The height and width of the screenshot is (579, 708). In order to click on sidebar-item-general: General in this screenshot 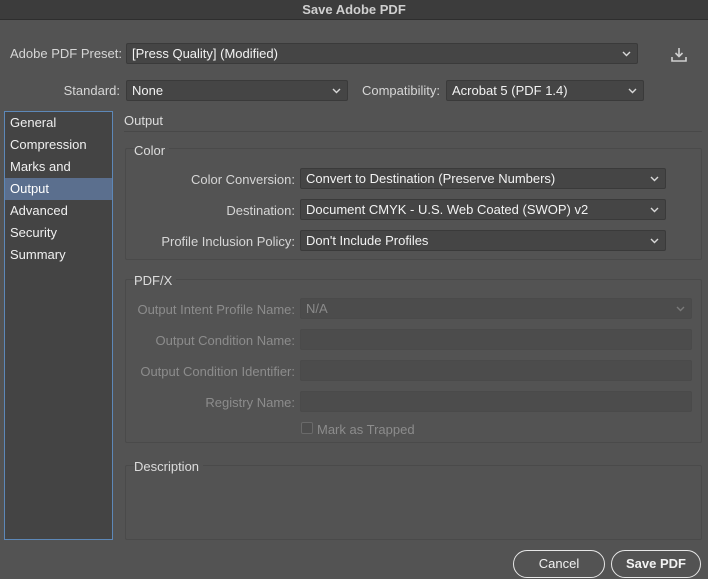, I will do `click(58, 123)`.